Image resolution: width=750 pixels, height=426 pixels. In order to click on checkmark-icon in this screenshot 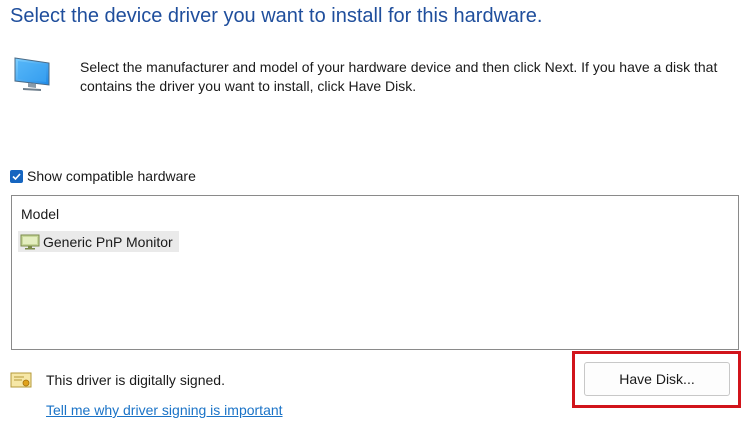, I will do `click(16, 176)`.